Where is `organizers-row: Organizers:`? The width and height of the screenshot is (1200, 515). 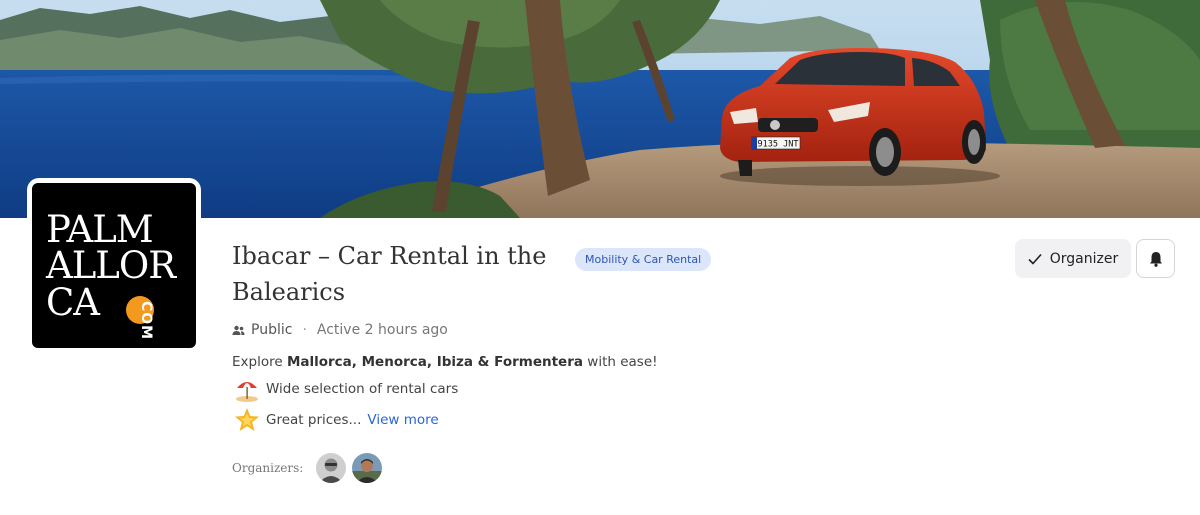 organizers-row: Organizers: is located at coordinates (308, 468).